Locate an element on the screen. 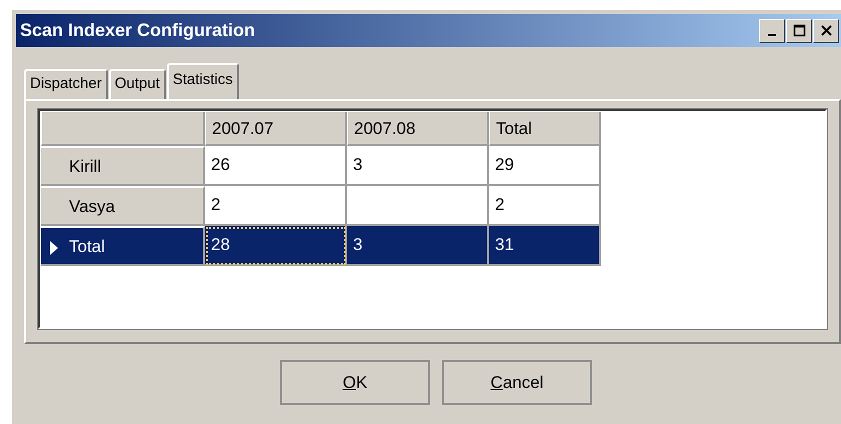  close-icon is located at coordinates (826, 30).